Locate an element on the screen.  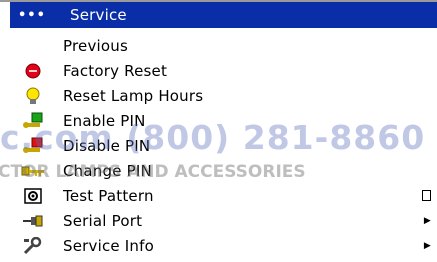
watermark-phone: c.com (800) 281-8860 is located at coordinates (213, 137).